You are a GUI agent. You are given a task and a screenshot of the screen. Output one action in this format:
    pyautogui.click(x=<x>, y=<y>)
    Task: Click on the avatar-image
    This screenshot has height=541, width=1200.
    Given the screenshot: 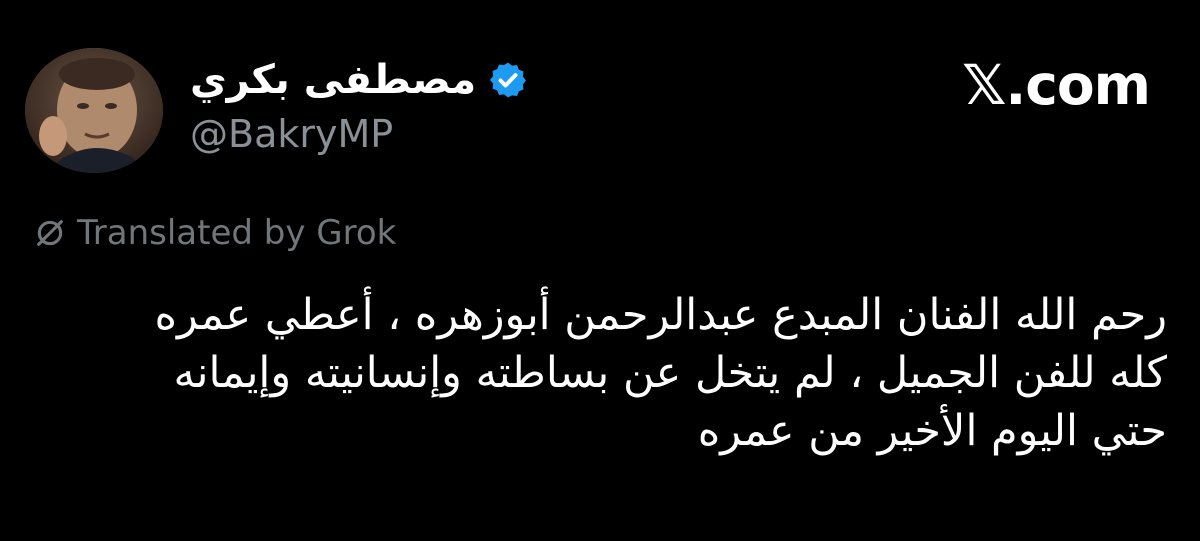 What is the action you would take?
    pyautogui.click(x=94, y=110)
    